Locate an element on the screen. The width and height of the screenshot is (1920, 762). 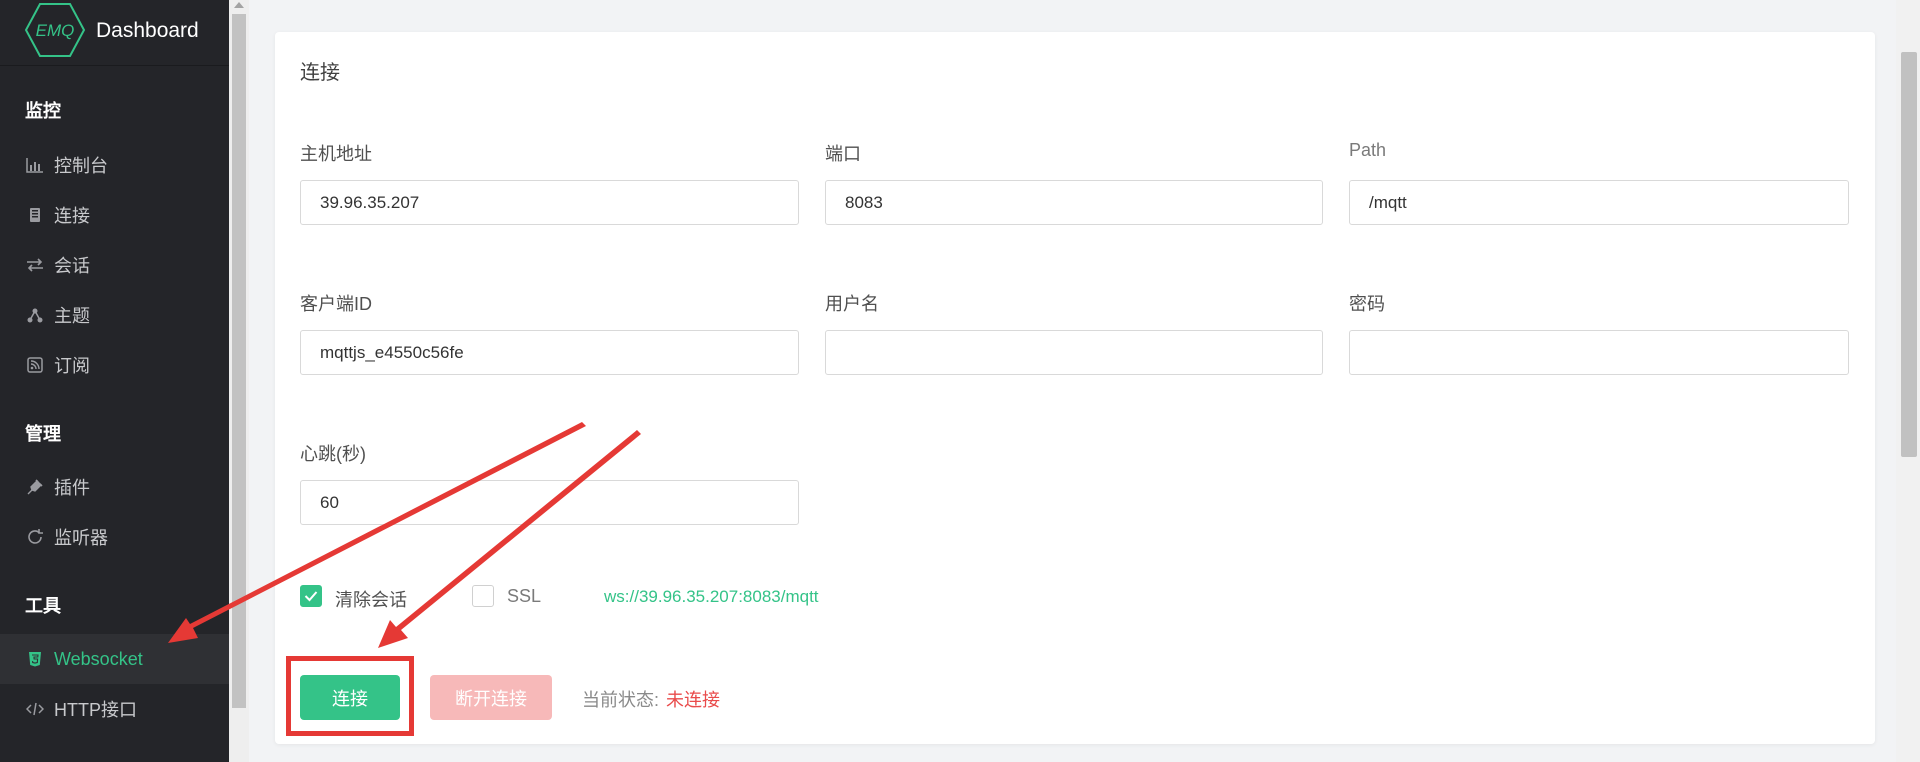
host-label: 主机地址 is located at coordinates (336, 154).